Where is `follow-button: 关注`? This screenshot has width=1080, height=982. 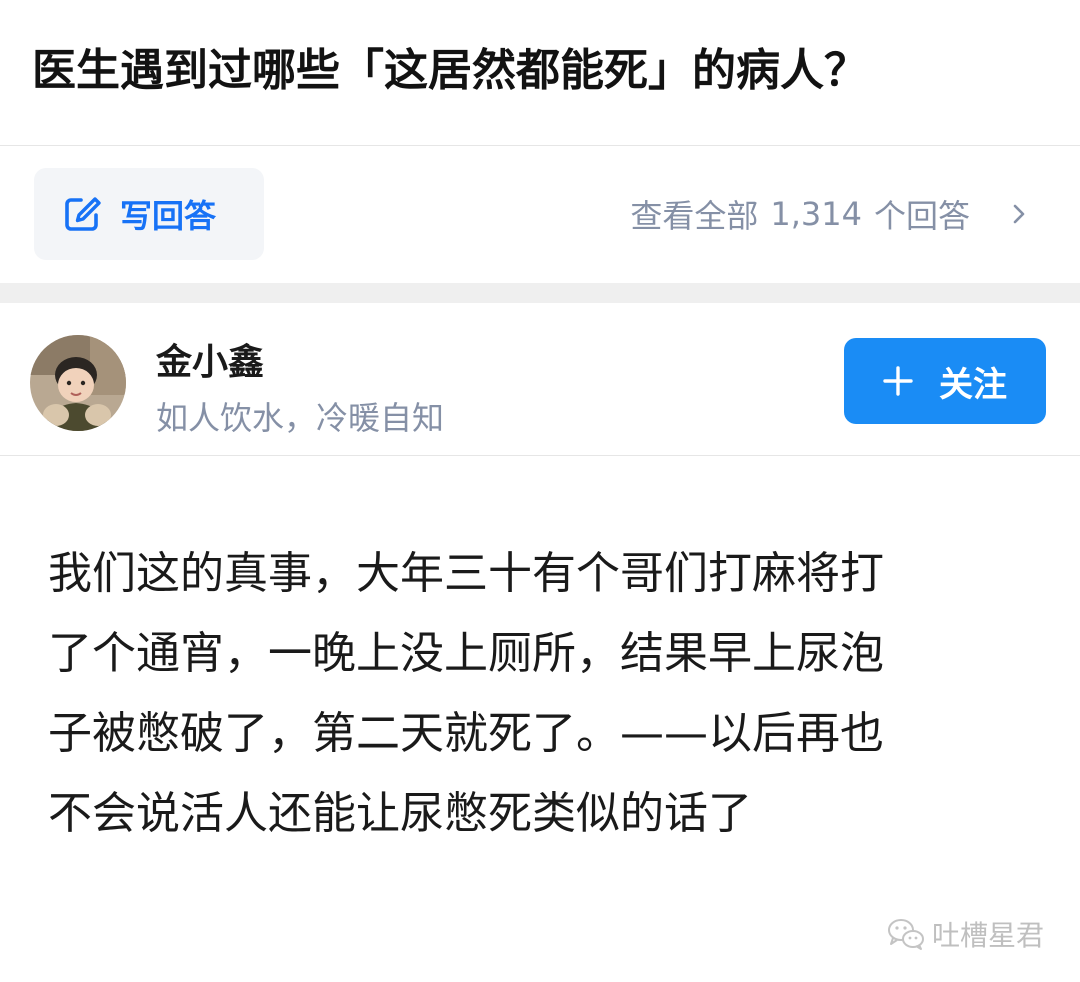
follow-button: 关注 is located at coordinates (945, 381).